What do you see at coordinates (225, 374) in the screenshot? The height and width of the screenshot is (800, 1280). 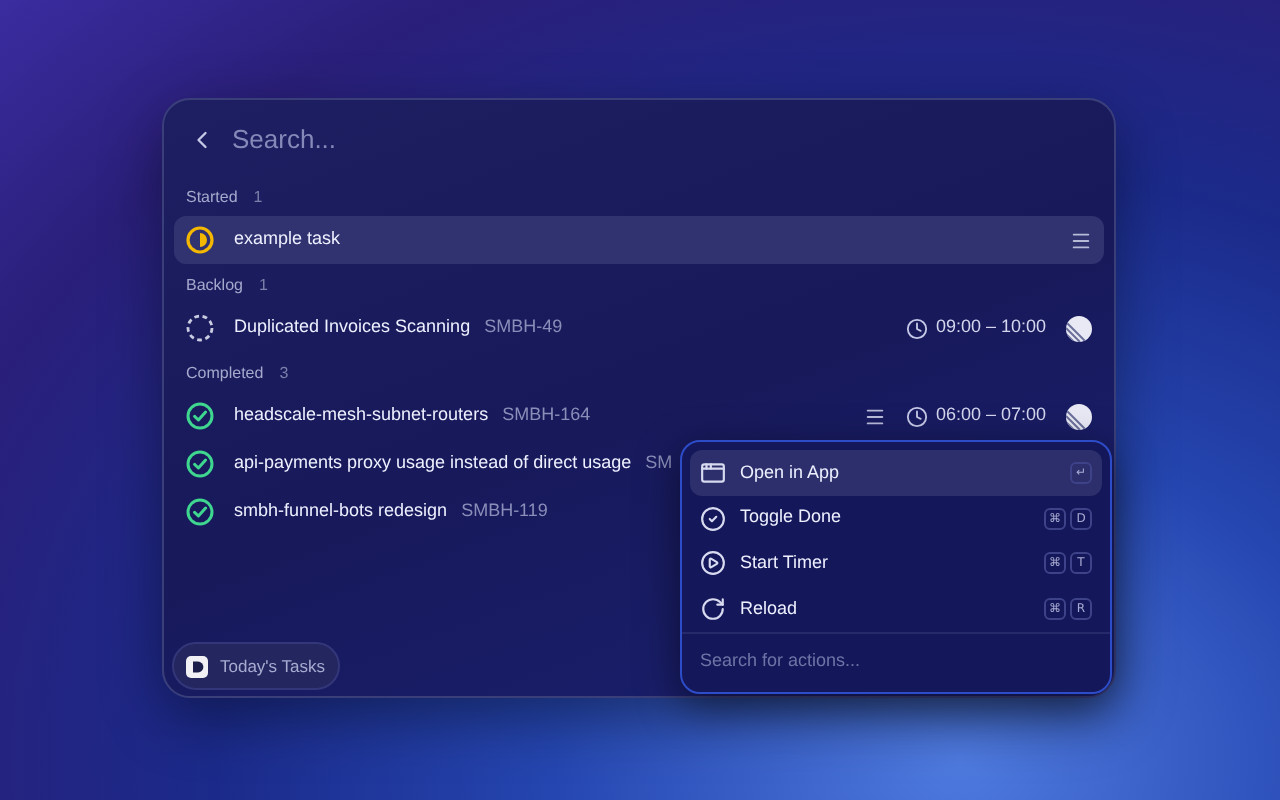 I see `section-title: Completed` at bounding box center [225, 374].